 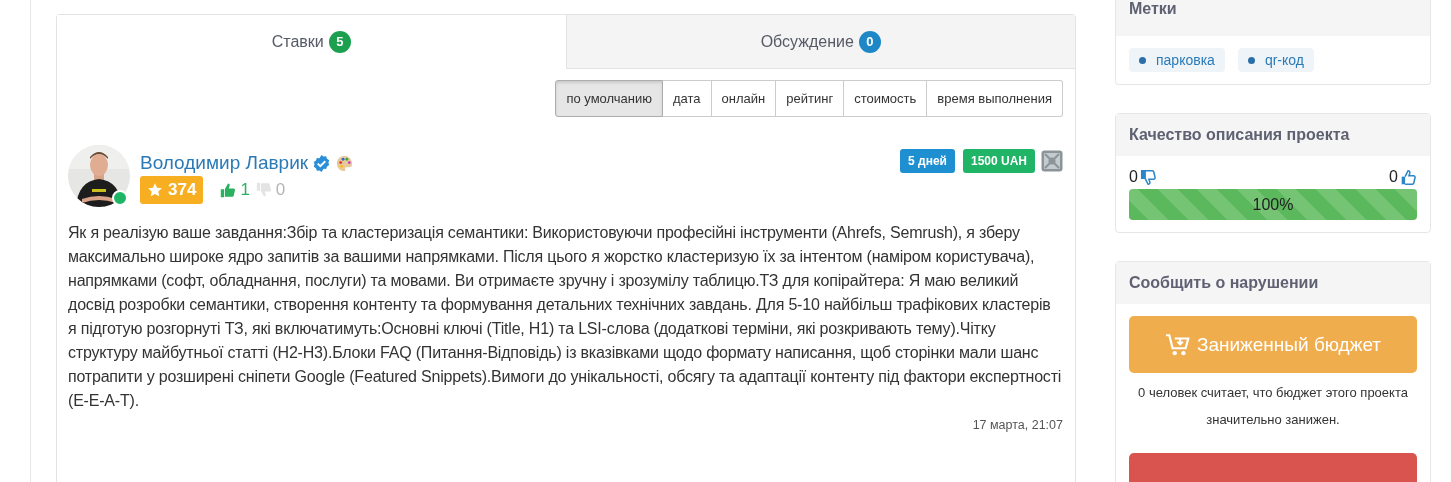 What do you see at coordinates (155, 190) in the screenshot?
I see `star-icon` at bounding box center [155, 190].